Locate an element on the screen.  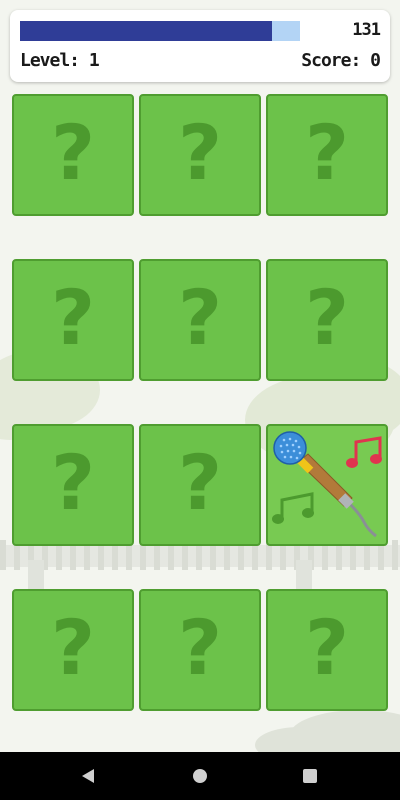
back-triangle-icon is located at coordinates (88, 776).